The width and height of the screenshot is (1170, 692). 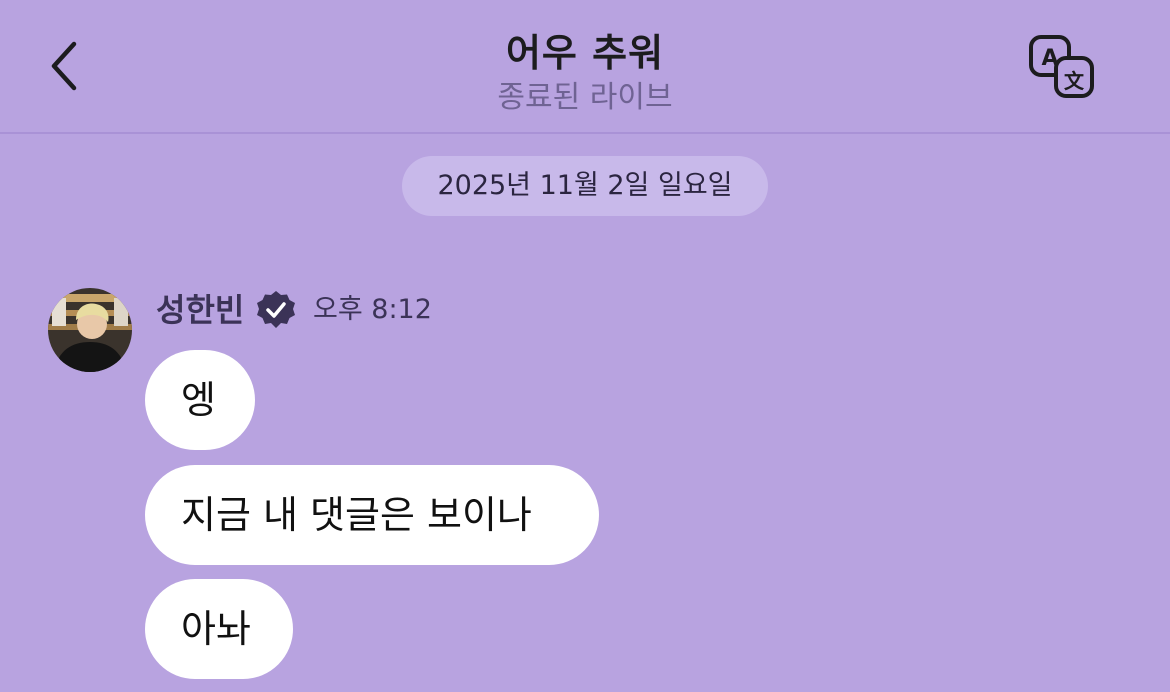 I want to click on translate-icon: A 文, so click(x=1061, y=66).